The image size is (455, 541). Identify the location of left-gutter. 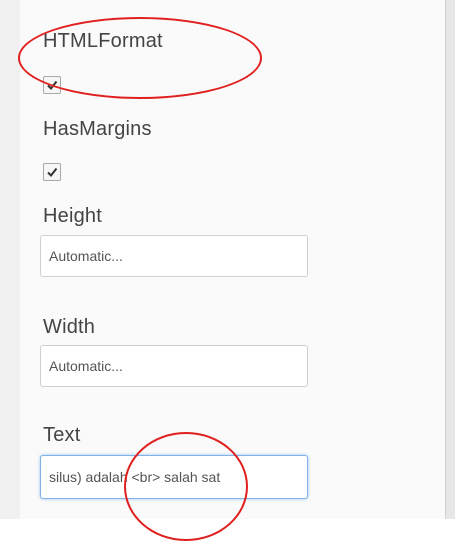
(10, 259).